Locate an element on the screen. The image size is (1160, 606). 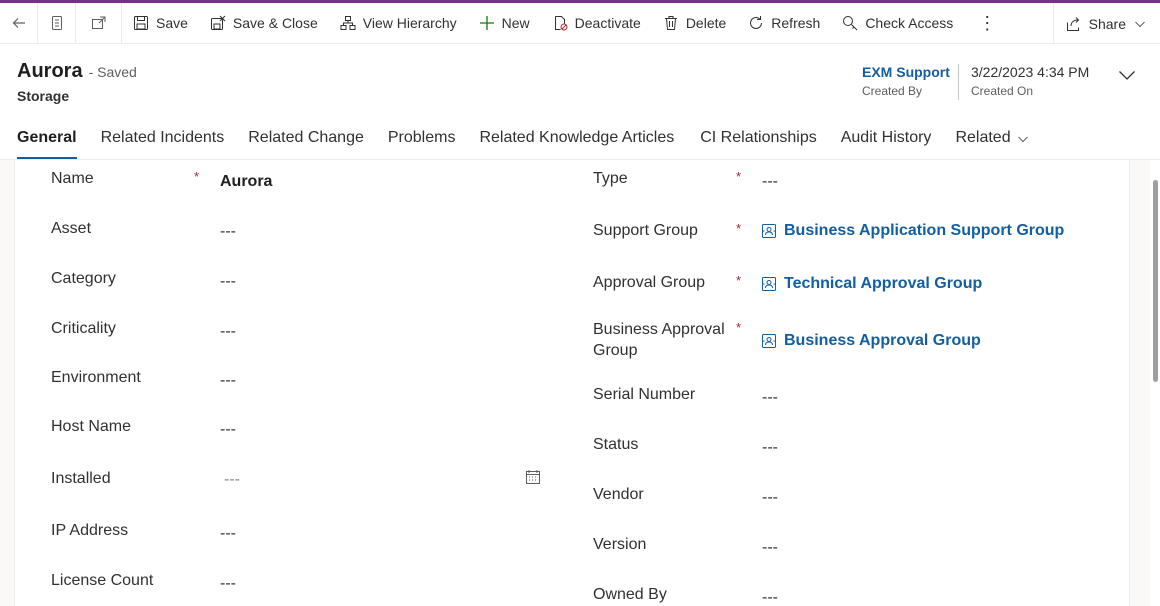
title-row: Aurora - Saved is located at coordinates (77, 71).